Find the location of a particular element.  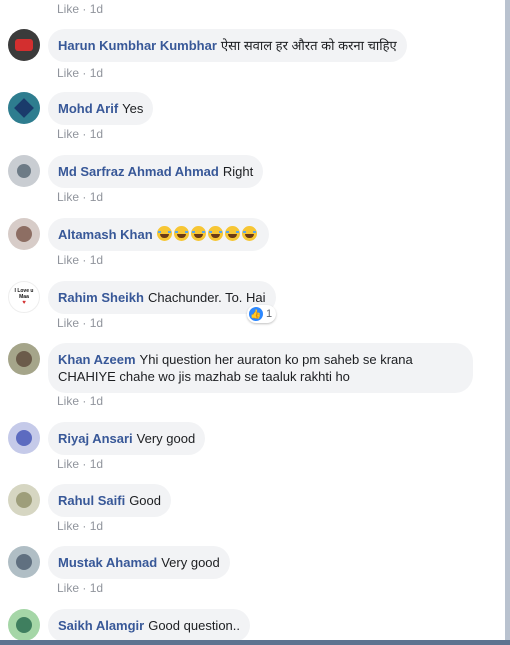

reaction-badge: 👍 1 is located at coordinates (262, 314).